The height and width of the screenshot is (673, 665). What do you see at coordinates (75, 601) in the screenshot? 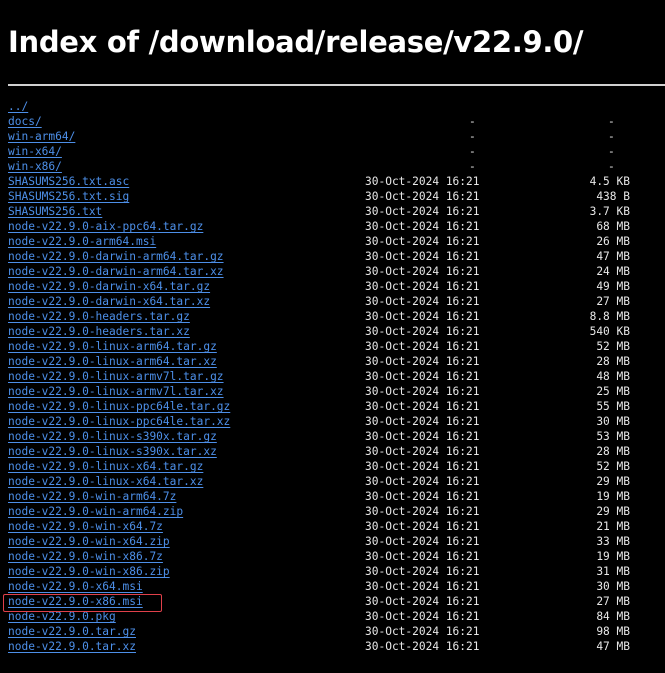
I see `file-link: node-v22.9.0-x86.msi` at bounding box center [75, 601].